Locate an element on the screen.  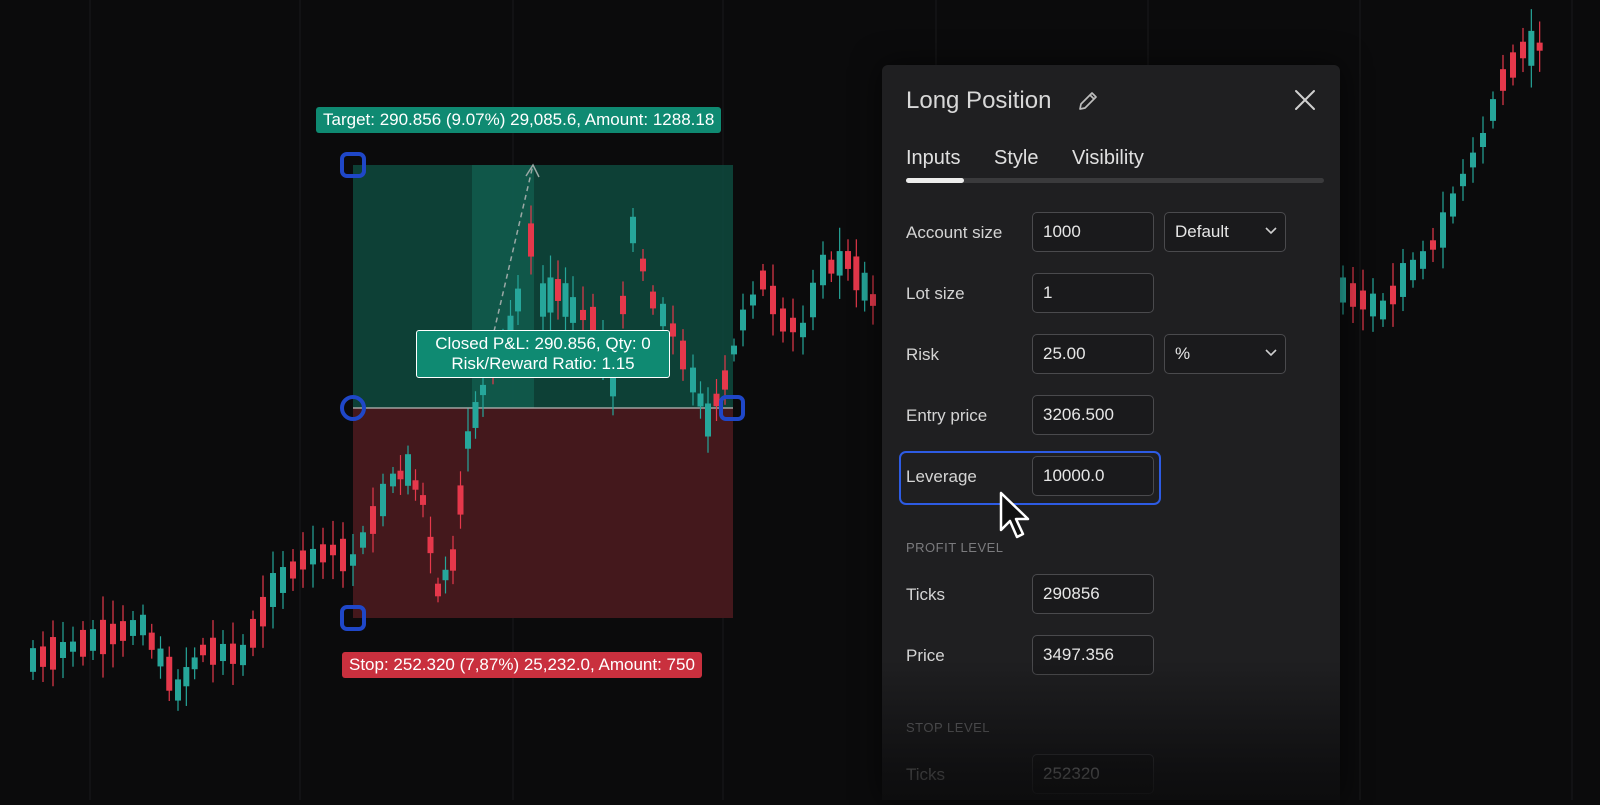
entry-handle is located at coordinates (353, 408).